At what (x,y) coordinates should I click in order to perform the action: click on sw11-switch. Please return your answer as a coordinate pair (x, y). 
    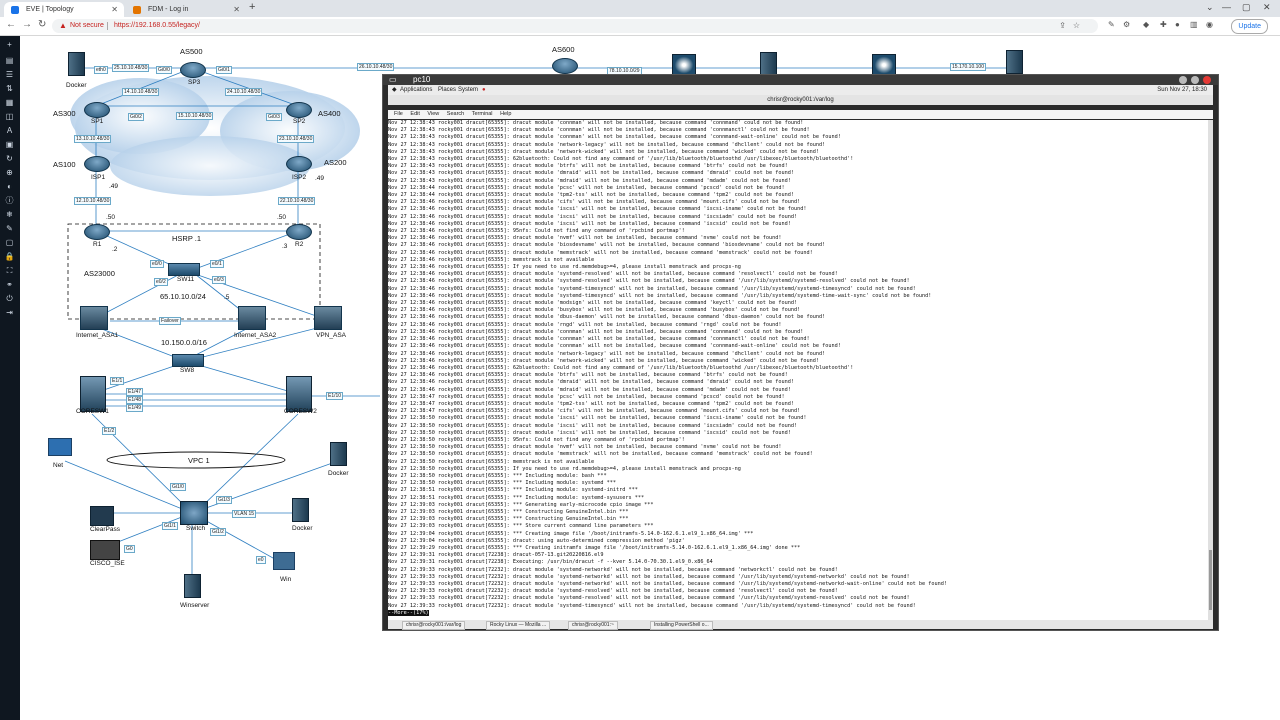
    Looking at the image, I should click on (184, 269).